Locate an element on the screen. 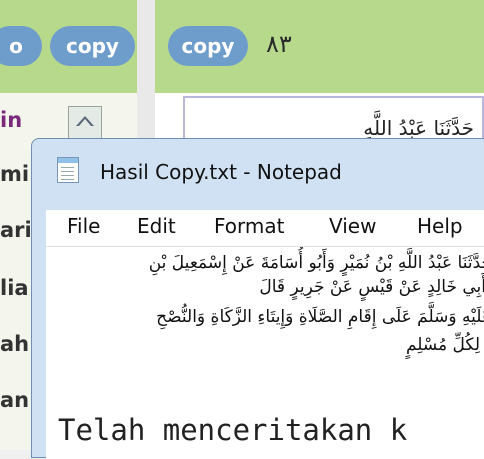 The width and height of the screenshot is (484, 459). page-number: ٨٣ is located at coordinates (279, 44).